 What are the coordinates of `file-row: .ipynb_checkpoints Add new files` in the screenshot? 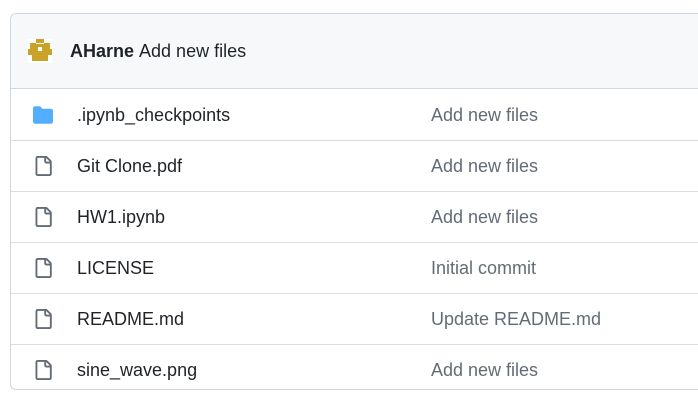 It's located at (354, 114).